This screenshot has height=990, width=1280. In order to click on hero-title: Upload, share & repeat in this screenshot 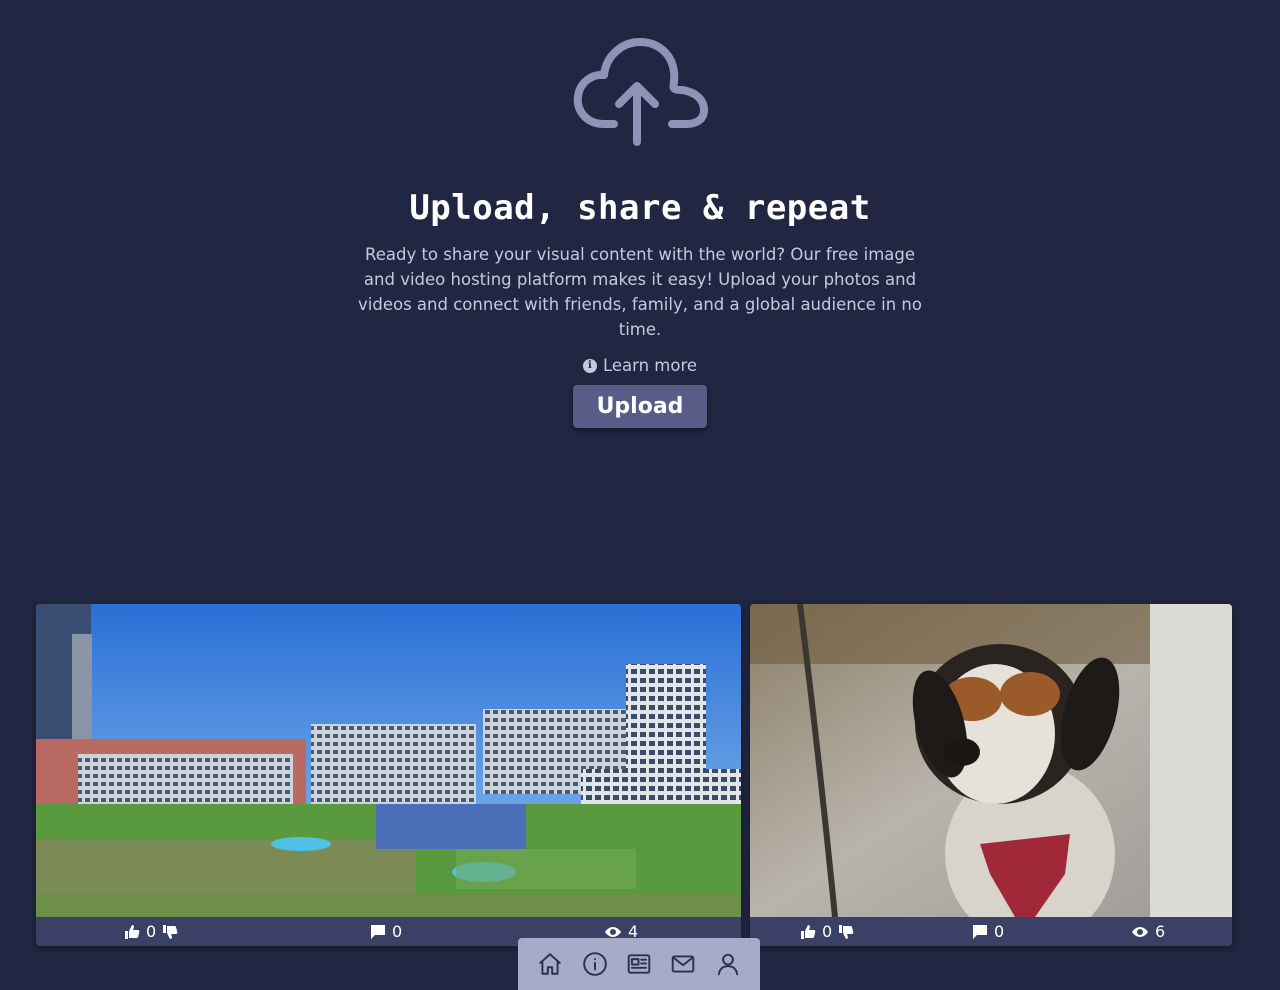, I will do `click(640, 208)`.